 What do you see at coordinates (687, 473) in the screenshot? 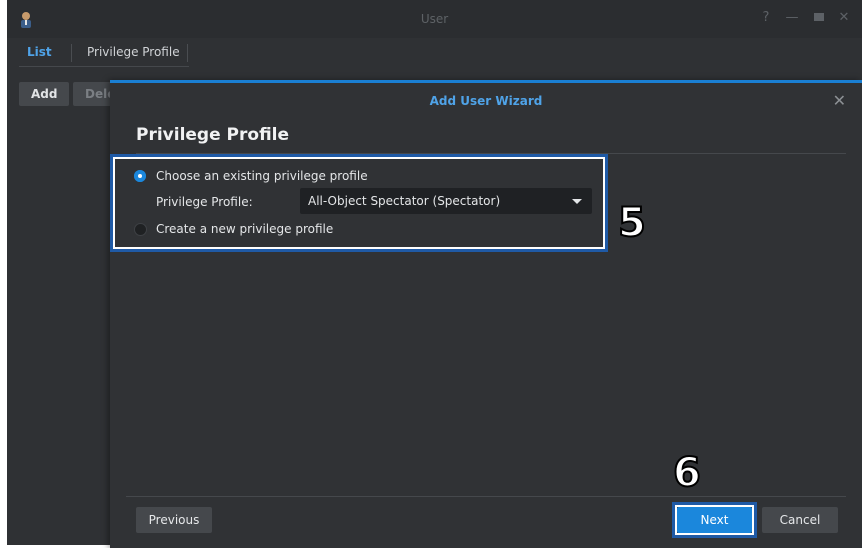
I see `step-6-marker: 6` at bounding box center [687, 473].